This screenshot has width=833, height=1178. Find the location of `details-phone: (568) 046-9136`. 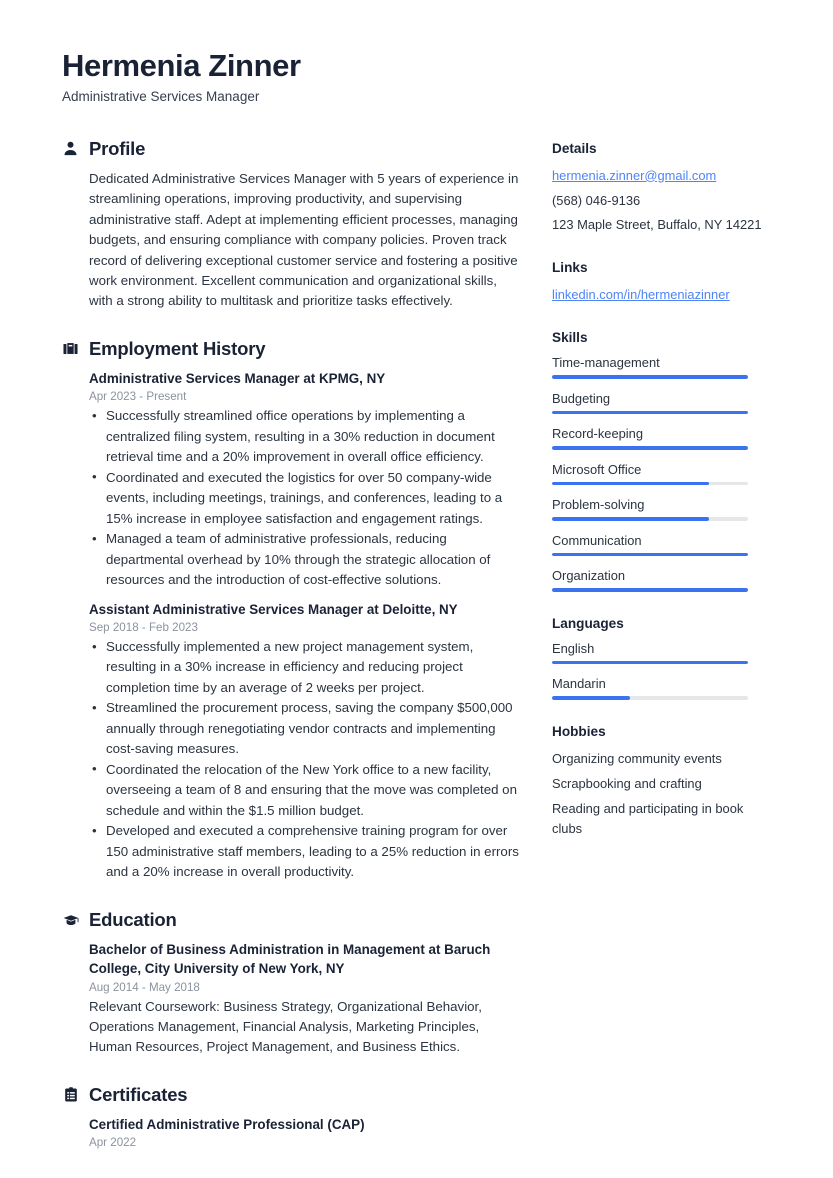

details-phone: (568) 046-9136 is located at coordinates (596, 200).